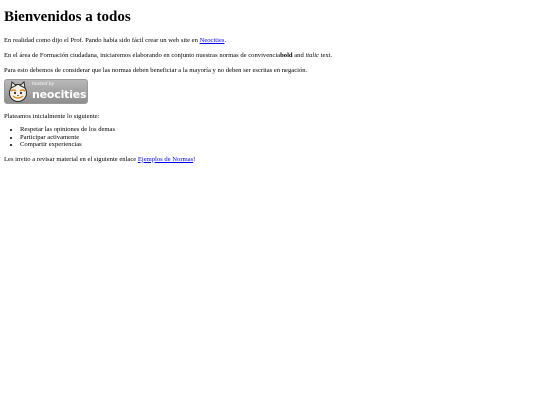 The height and width of the screenshot is (405, 540). What do you see at coordinates (299, 55) in the screenshot?
I see `and-text: and` at bounding box center [299, 55].